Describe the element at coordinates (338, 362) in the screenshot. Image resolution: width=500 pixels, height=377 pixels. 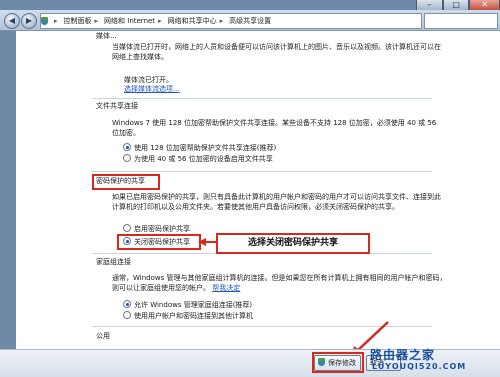
I see `save-highlight` at that location.